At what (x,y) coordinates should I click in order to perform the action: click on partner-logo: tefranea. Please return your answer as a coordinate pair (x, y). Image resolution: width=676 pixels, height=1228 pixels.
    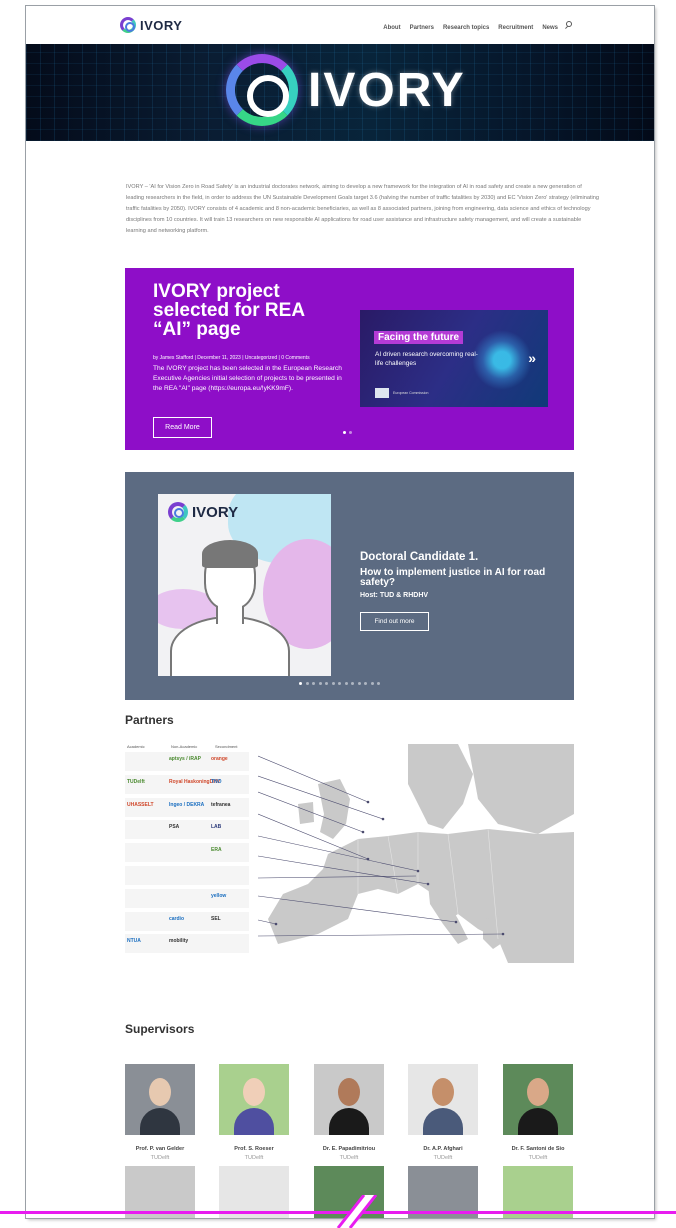
    Looking at the image, I should click on (220, 805).